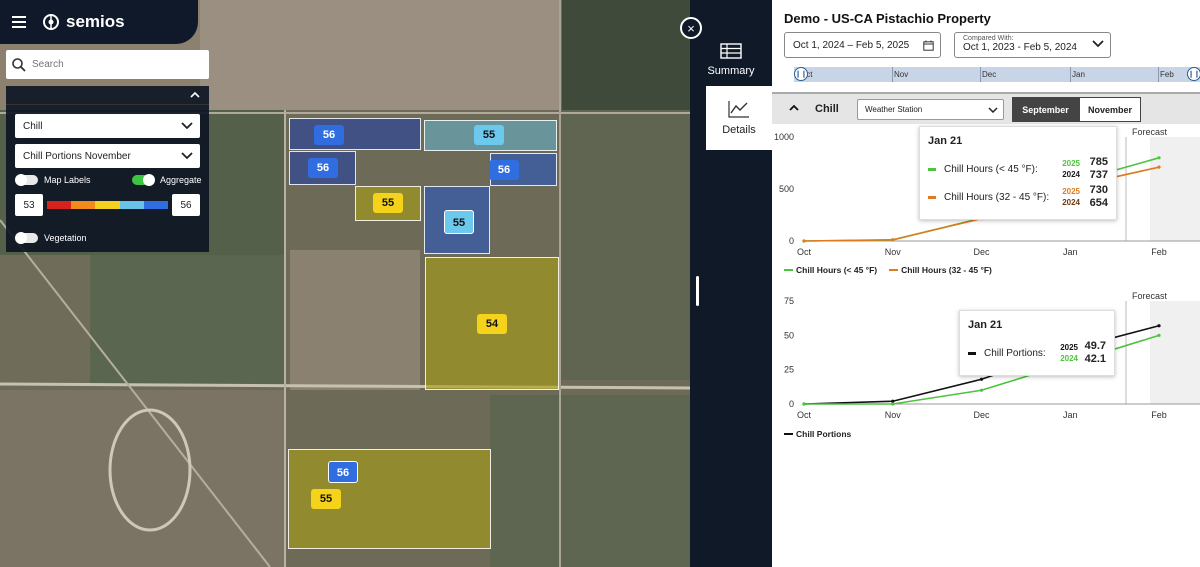 This screenshot has width=1200, height=567. What do you see at coordinates (731, 71) in the screenshot?
I see `tab-summary-label: Summary` at bounding box center [731, 71].